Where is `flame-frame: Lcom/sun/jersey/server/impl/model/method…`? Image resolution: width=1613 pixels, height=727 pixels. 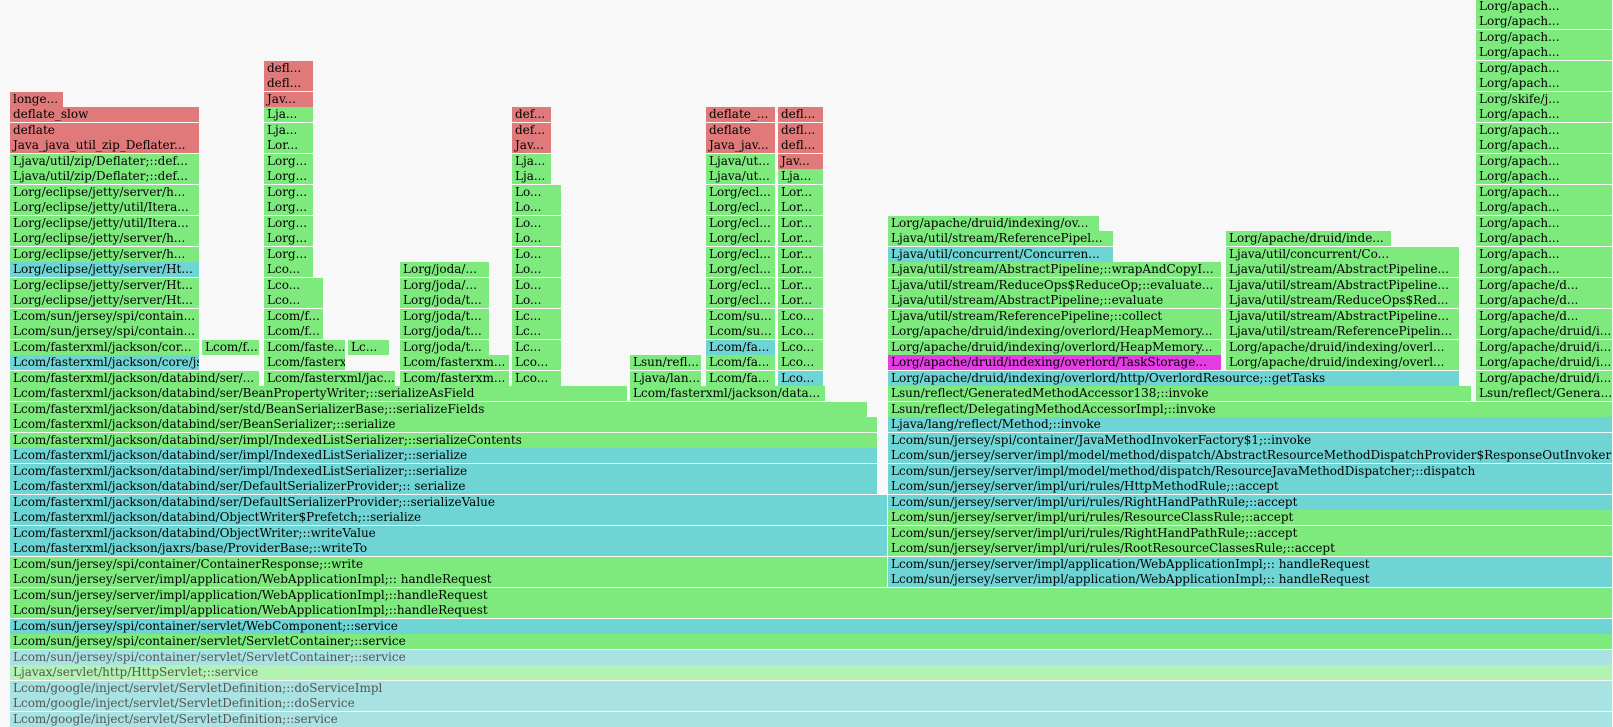 flame-frame: Lcom/sun/jersey/server/impl/model/method… is located at coordinates (1250, 471).